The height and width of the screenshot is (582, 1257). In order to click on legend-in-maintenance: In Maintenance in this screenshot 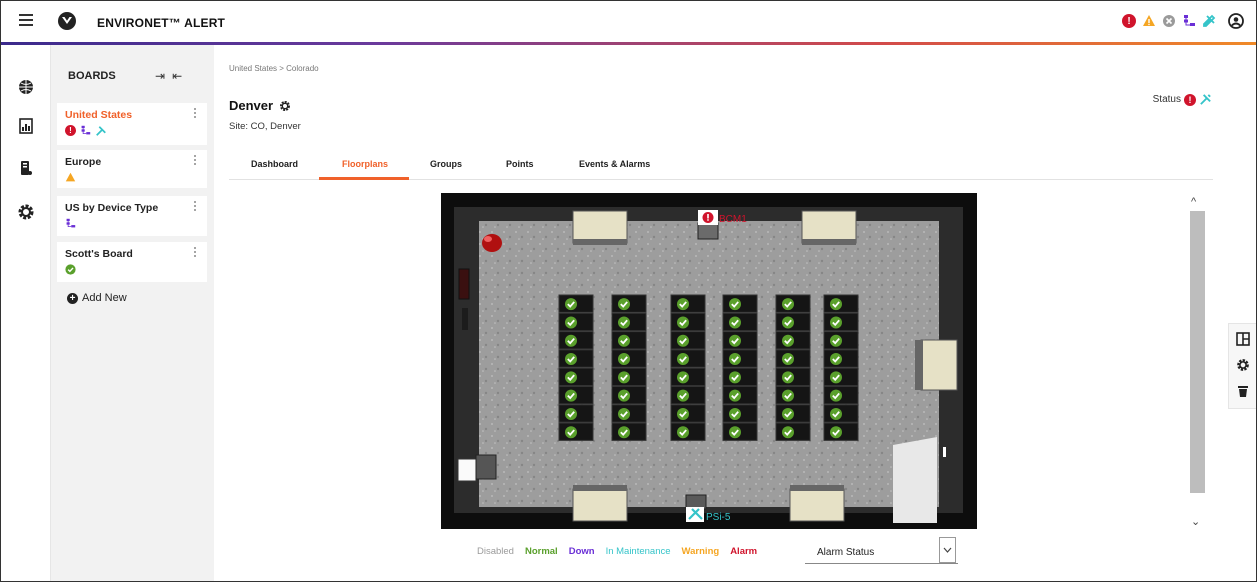, I will do `click(638, 551)`.